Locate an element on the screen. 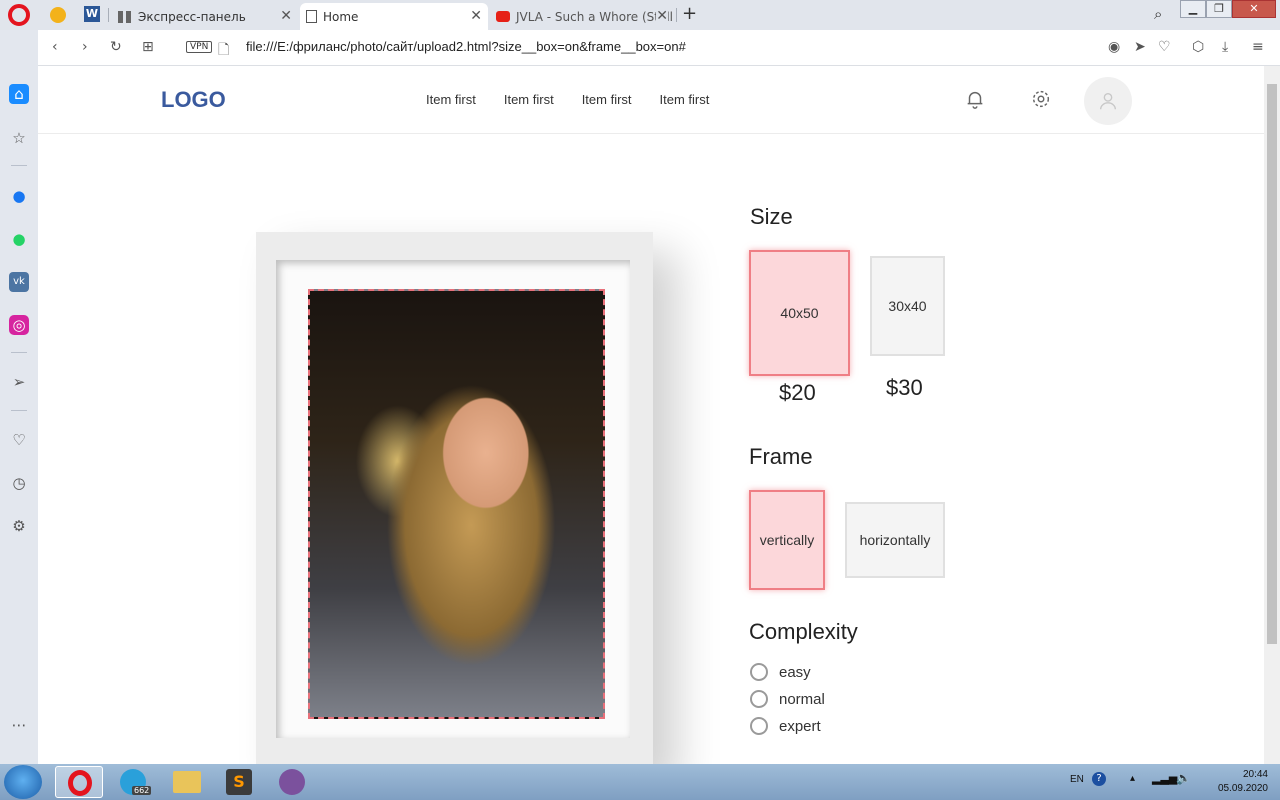  network-icon: ▂▃▅ is located at coordinates (1164, 778).